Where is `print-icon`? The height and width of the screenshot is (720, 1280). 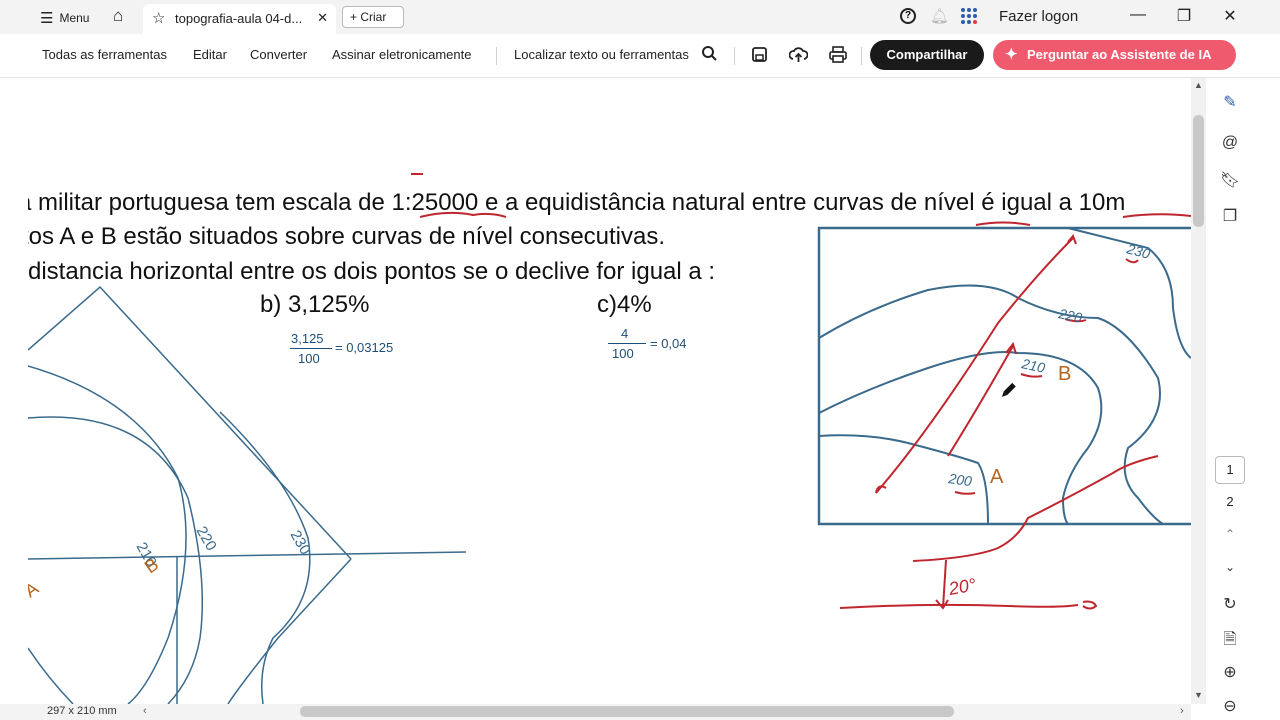
print-icon is located at coordinates (838, 57).